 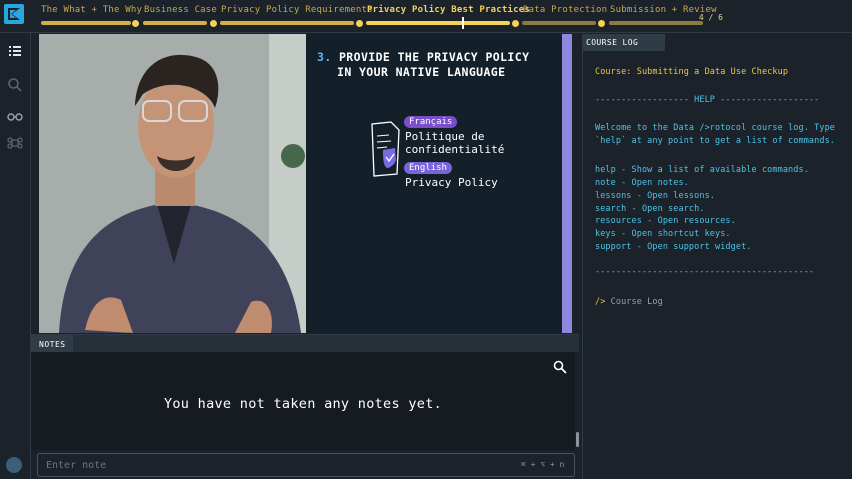 I want to click on note-shortcut-hint: ⌘ + ⌥ + n, so click(x=543, y=464).